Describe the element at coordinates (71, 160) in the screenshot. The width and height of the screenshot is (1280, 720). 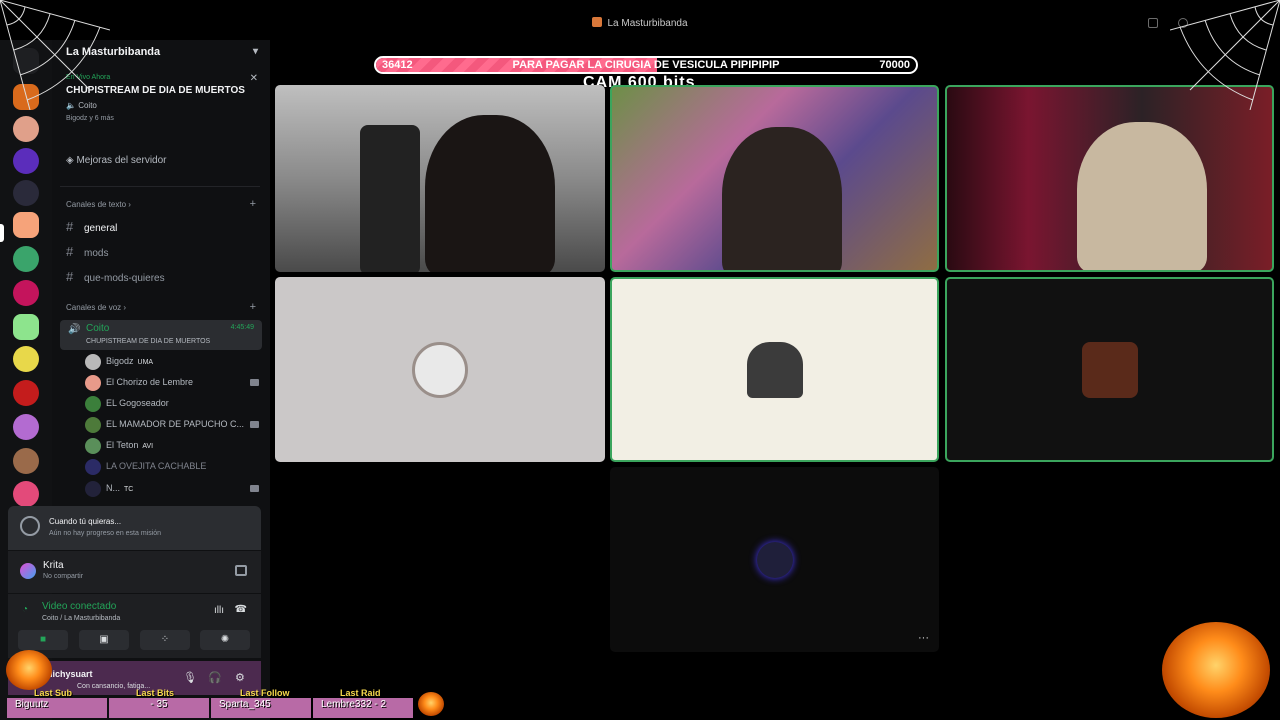
I see `boost-icon: ◈` at that location.